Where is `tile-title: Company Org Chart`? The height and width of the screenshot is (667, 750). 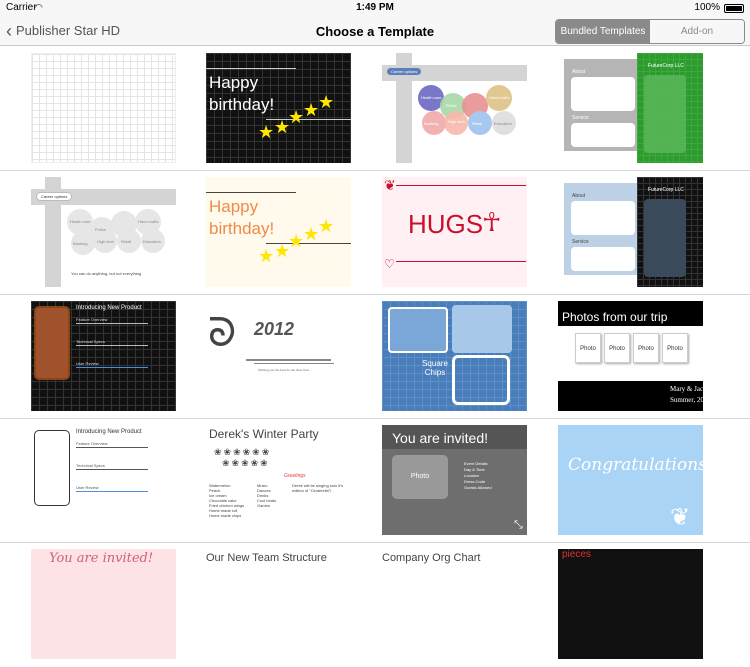 tile-title: Company Org Chart is located at coordinates (431, 558).